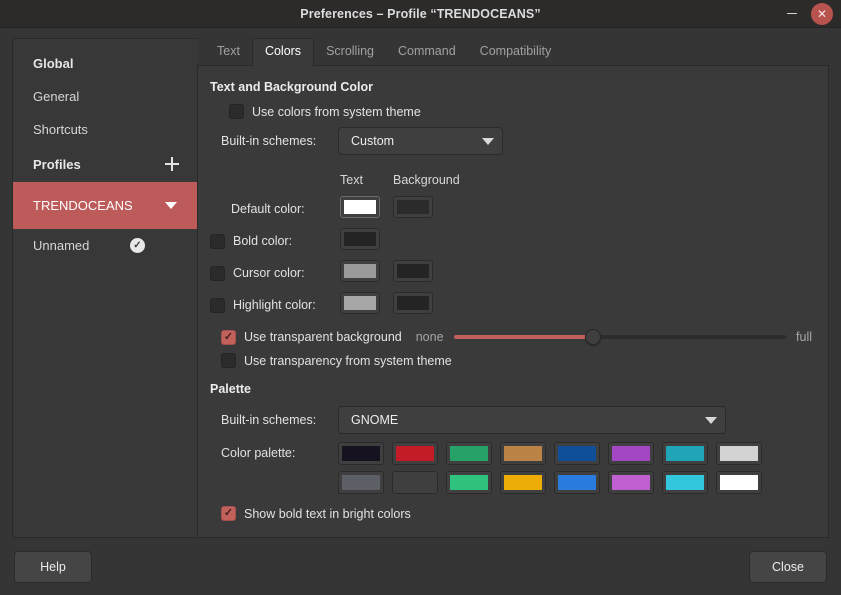 The width and height of the screenshot is (841, 595). What do you see at coordinates (137, 245) in the screenshot?
I see `check-circle-icon: ✓` at bounding box center [137, 245].